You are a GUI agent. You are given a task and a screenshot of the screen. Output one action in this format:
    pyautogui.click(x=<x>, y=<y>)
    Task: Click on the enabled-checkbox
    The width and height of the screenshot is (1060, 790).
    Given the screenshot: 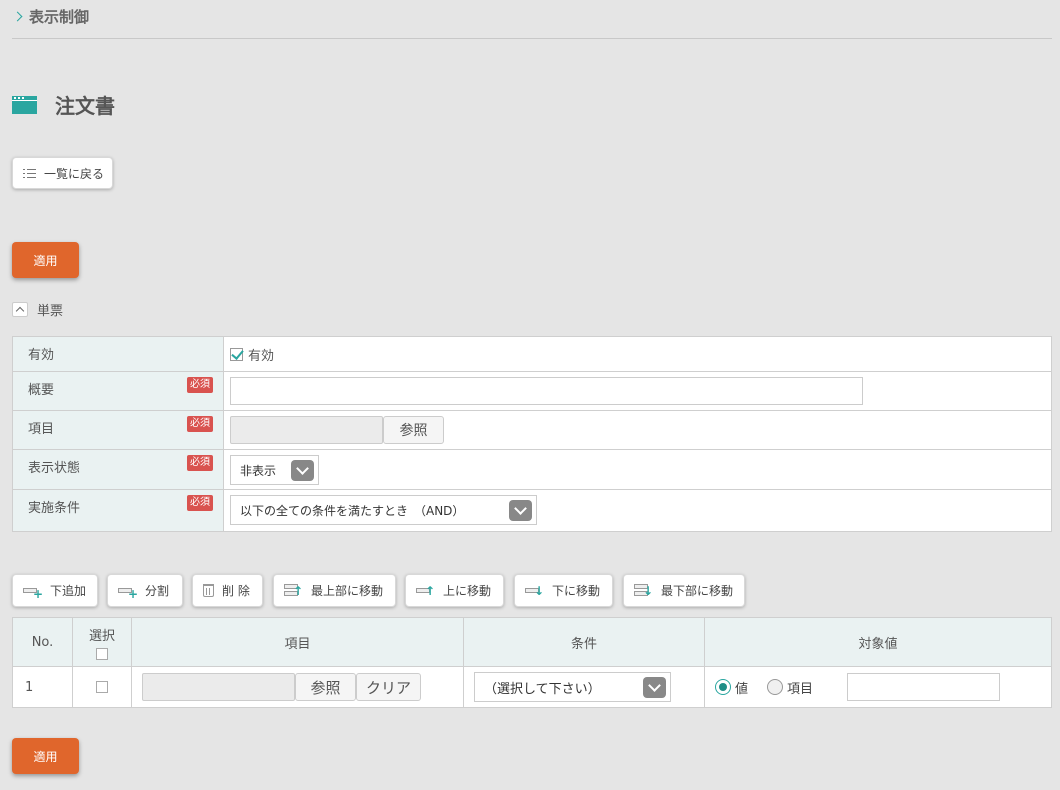 What is the action you would take?
    pyautogui.click(x=236, y=354)
    